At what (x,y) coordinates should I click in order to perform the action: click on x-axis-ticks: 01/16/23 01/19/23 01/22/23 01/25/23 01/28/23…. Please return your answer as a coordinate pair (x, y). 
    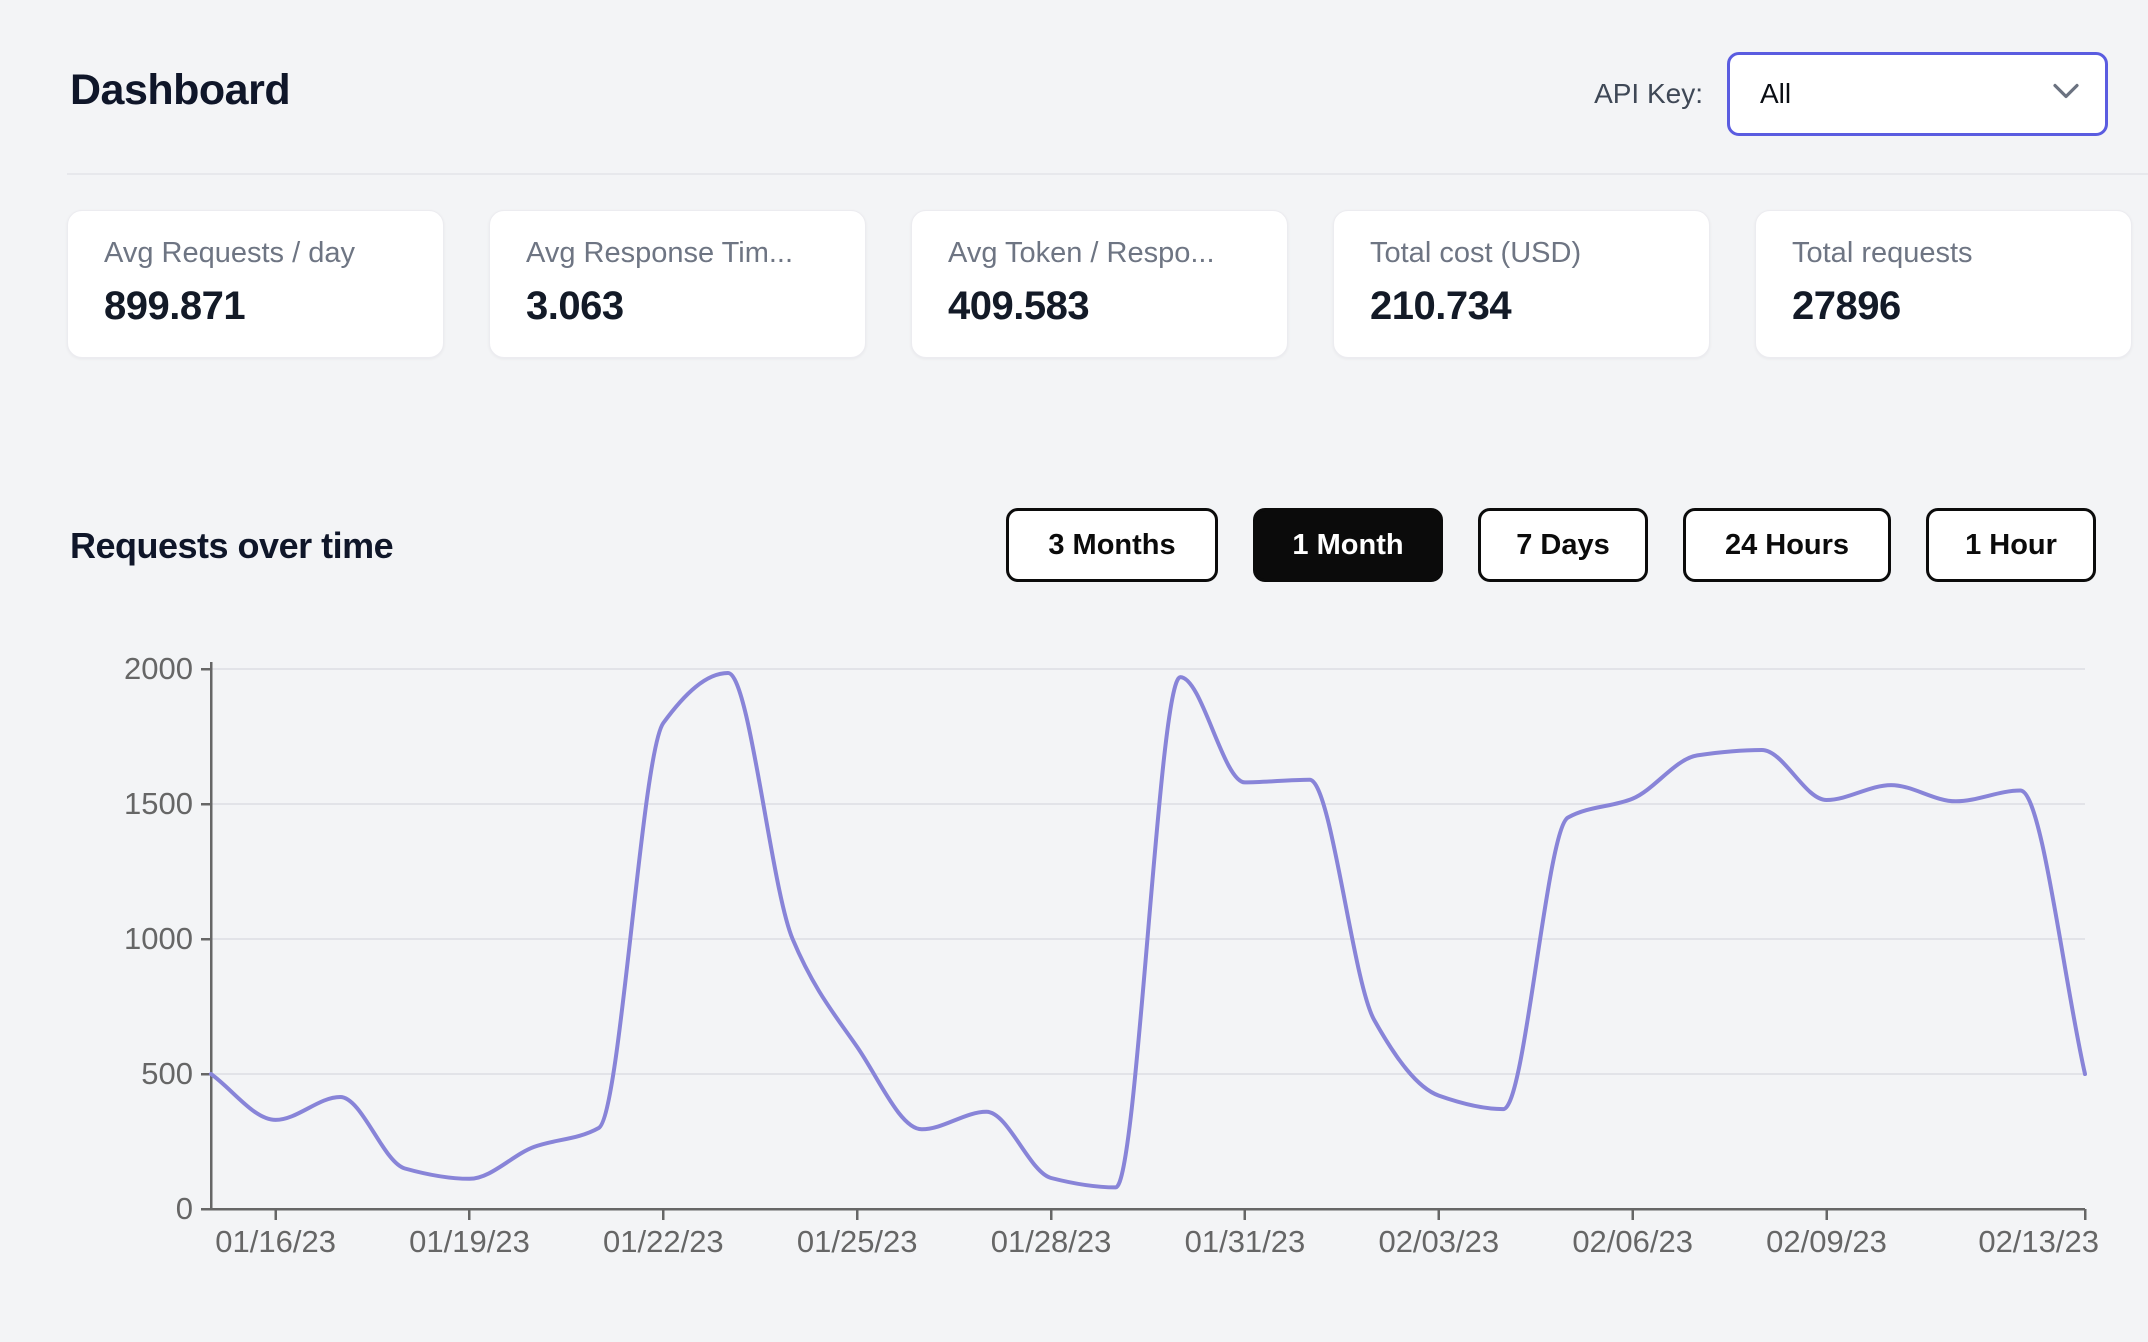
    Looking at the image, I should click on (1157, 1234).